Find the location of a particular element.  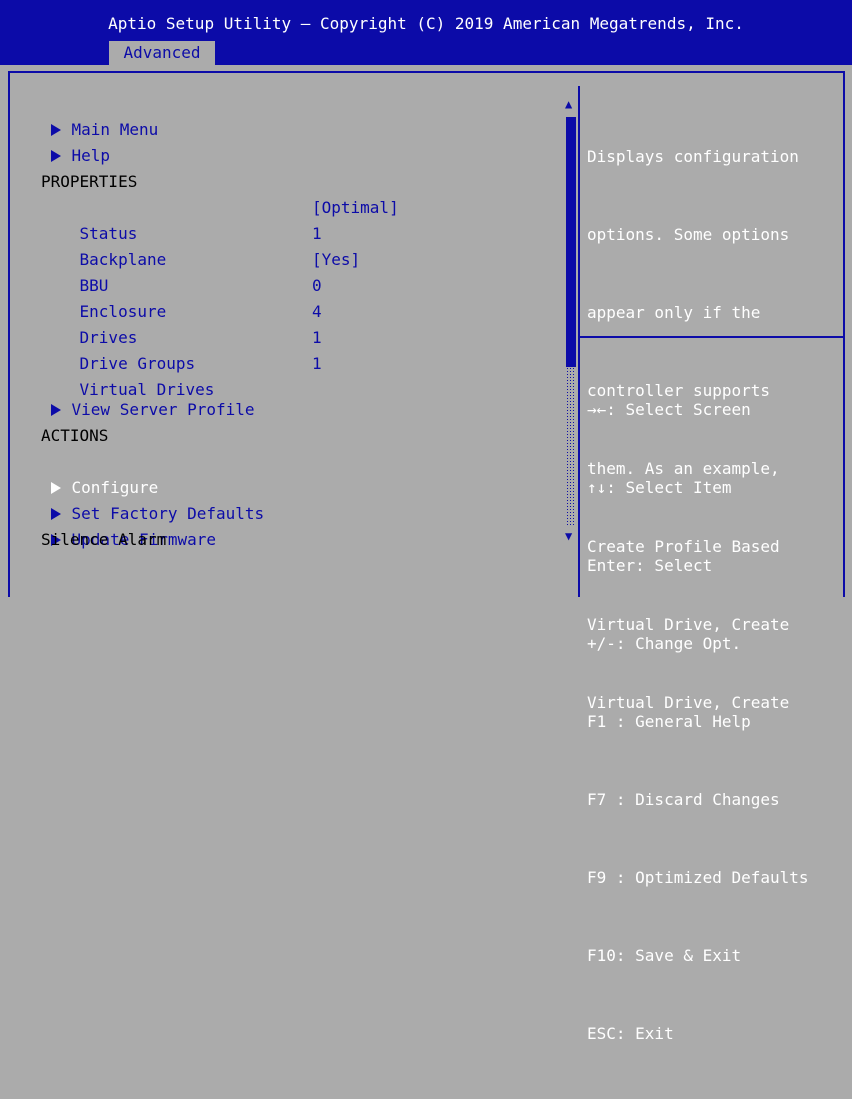

property-status: Status [Optimal] is located at coordinates (291, 219).